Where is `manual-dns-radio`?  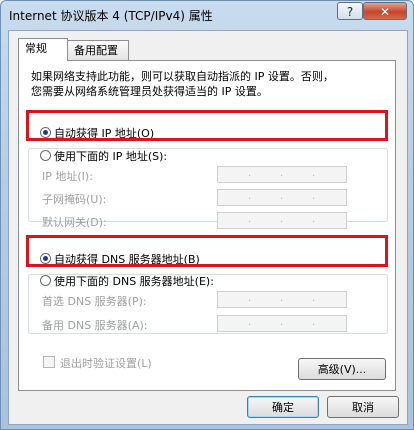
manual-dns-radio is located at coordinates (45, 280).